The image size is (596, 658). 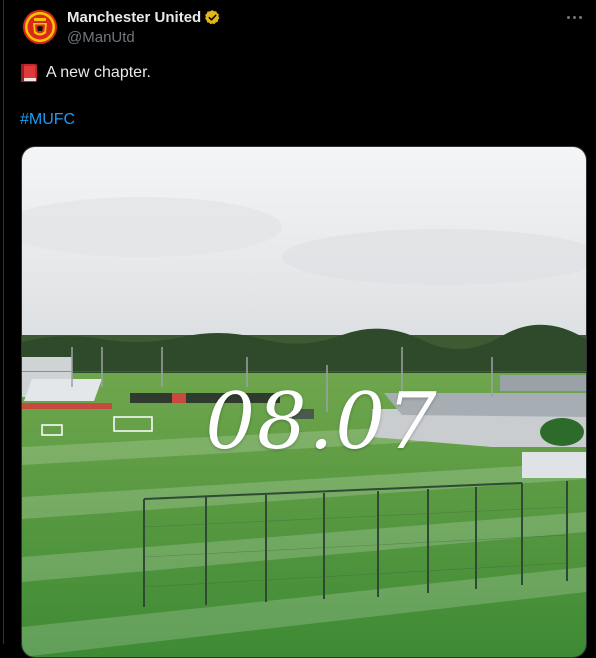 I want to click on post-text: A new chapter., so click(x=85, y=73).